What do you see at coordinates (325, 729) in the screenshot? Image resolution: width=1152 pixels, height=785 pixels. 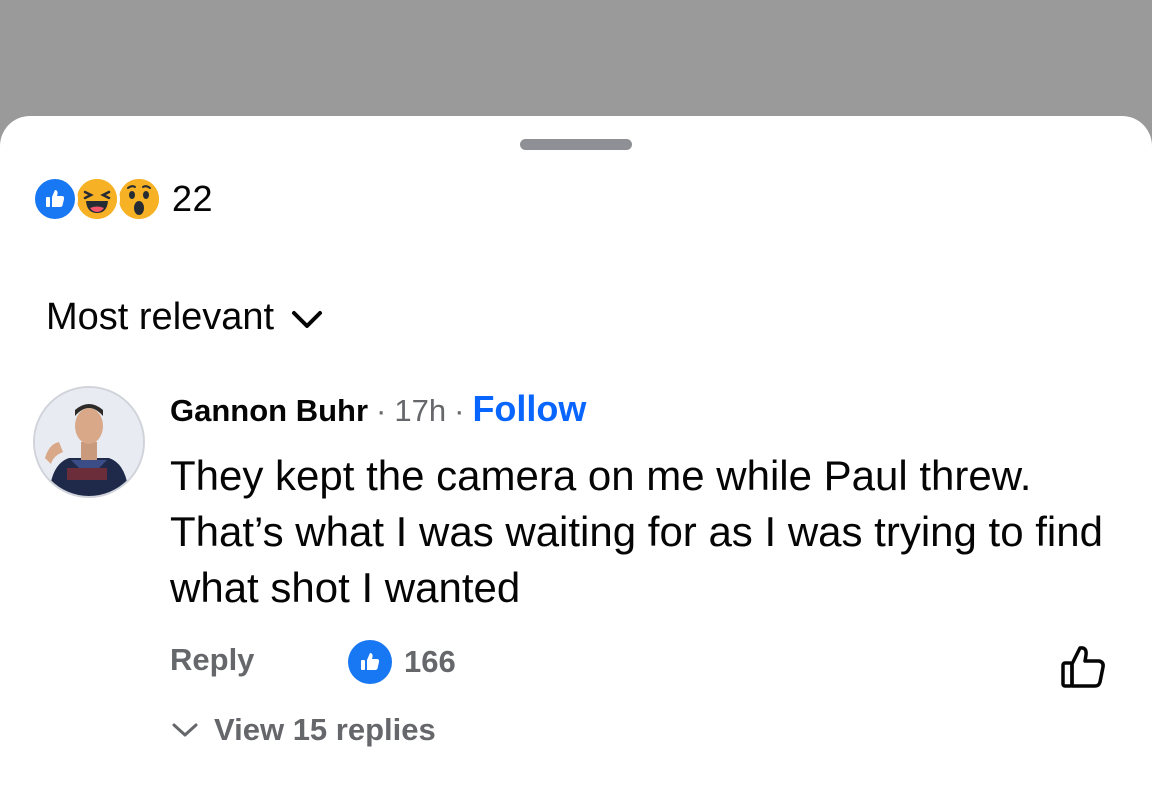 I see `view-replies-label: View 15 replies` at bounding box center [325, 729].